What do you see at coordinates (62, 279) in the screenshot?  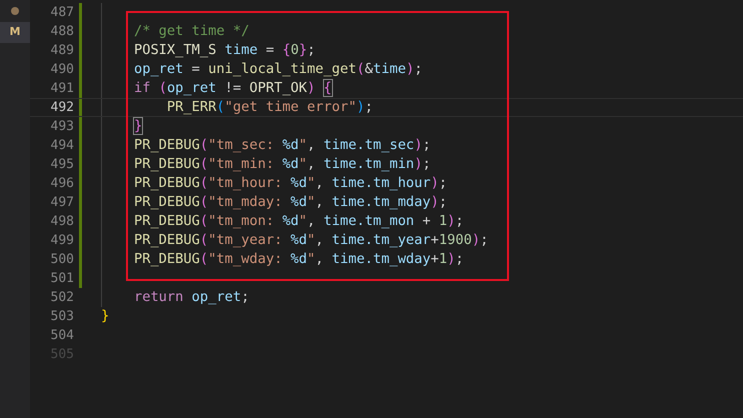 I see `line-number: 501` at bounding box center [62, 279].